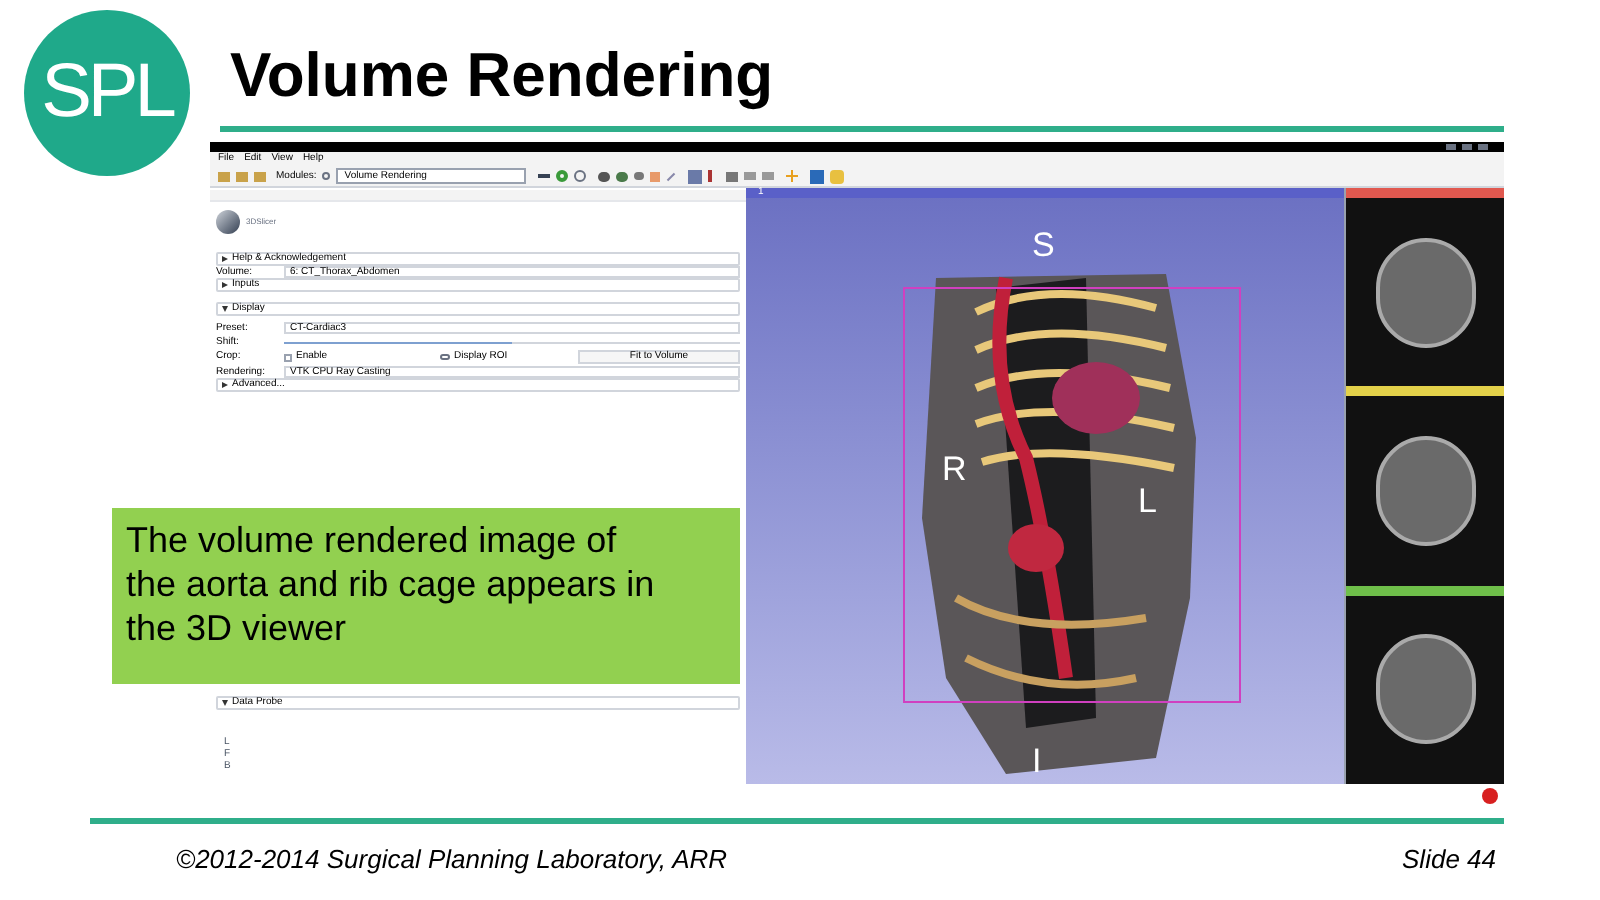 The image size is (1600, 900). What do you see at coordinates (426, 596) in the screenshot?
I see `callout-box: The volume rendered image of the aorta and rib cage appears in the 3D viewer` at bounding box center [426, 596].